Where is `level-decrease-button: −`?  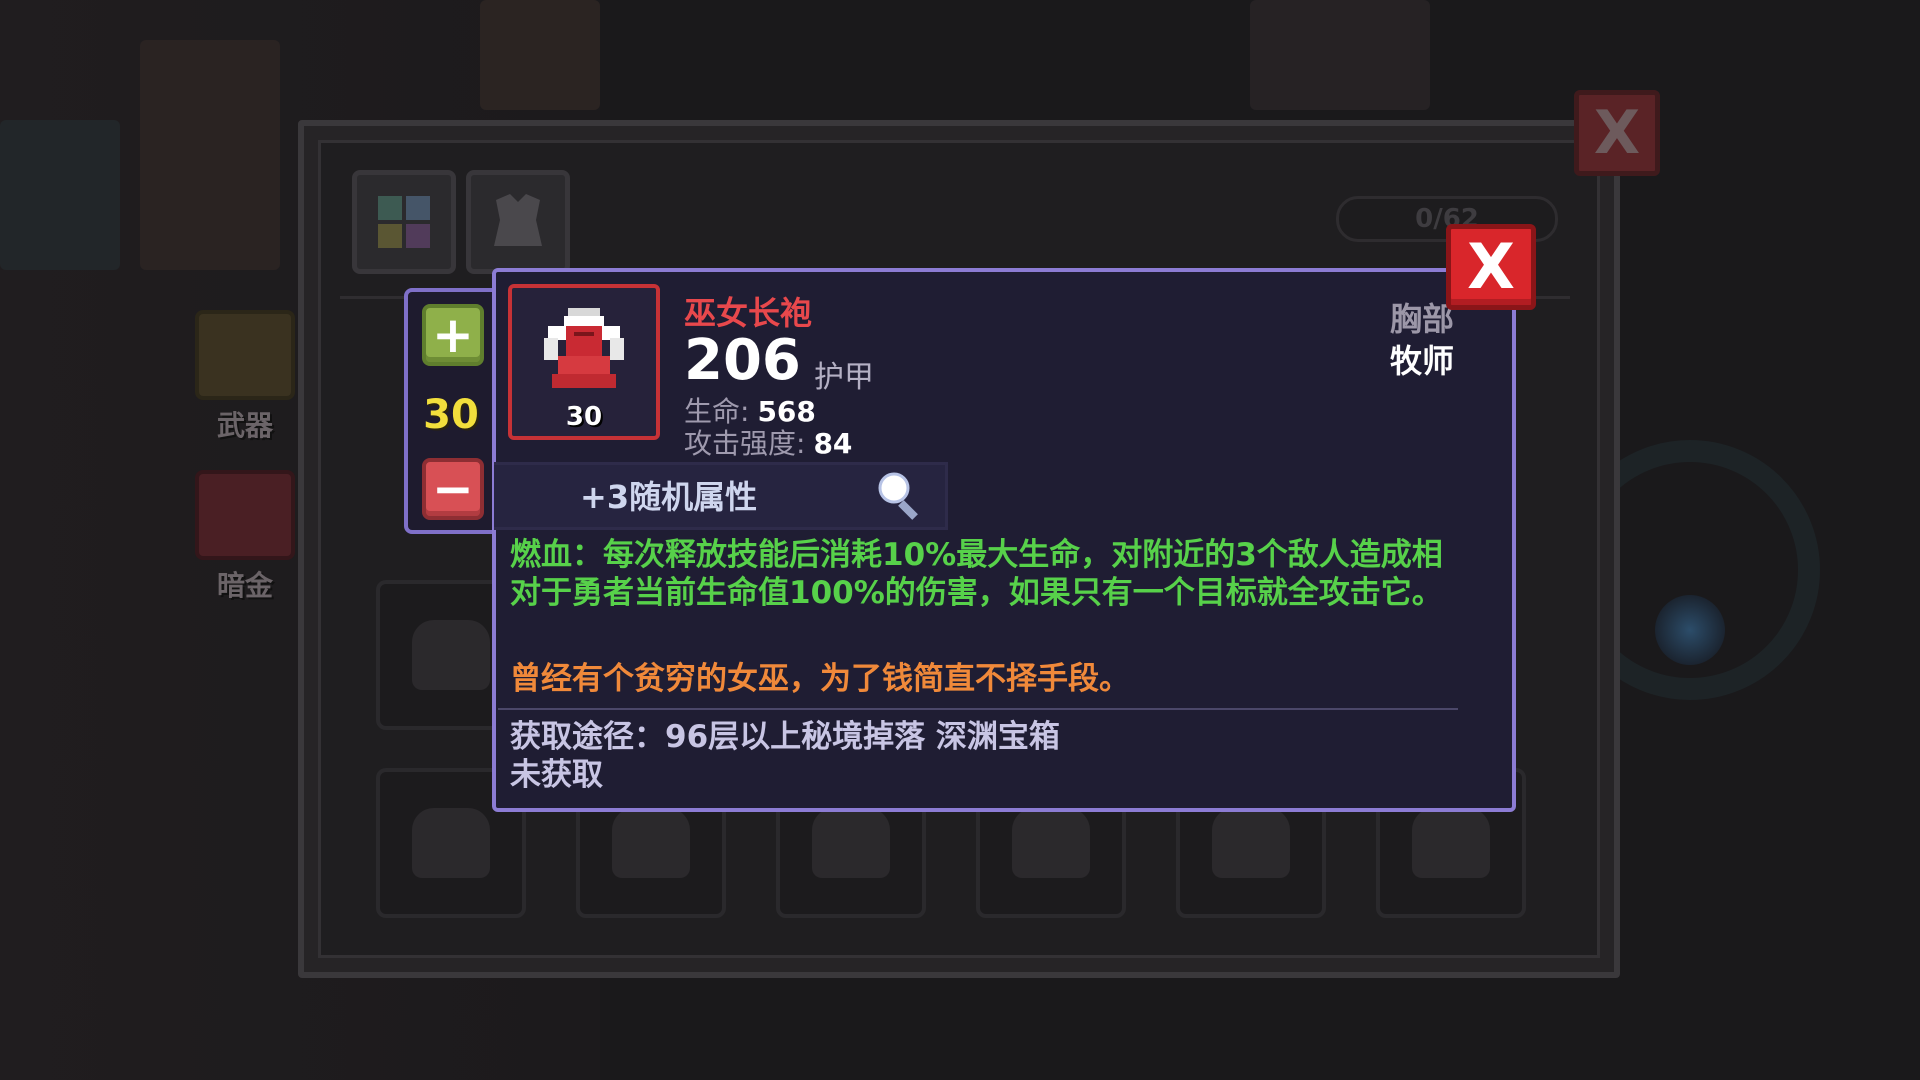
level-decrease-button: − is located at coordinates (453, 489).